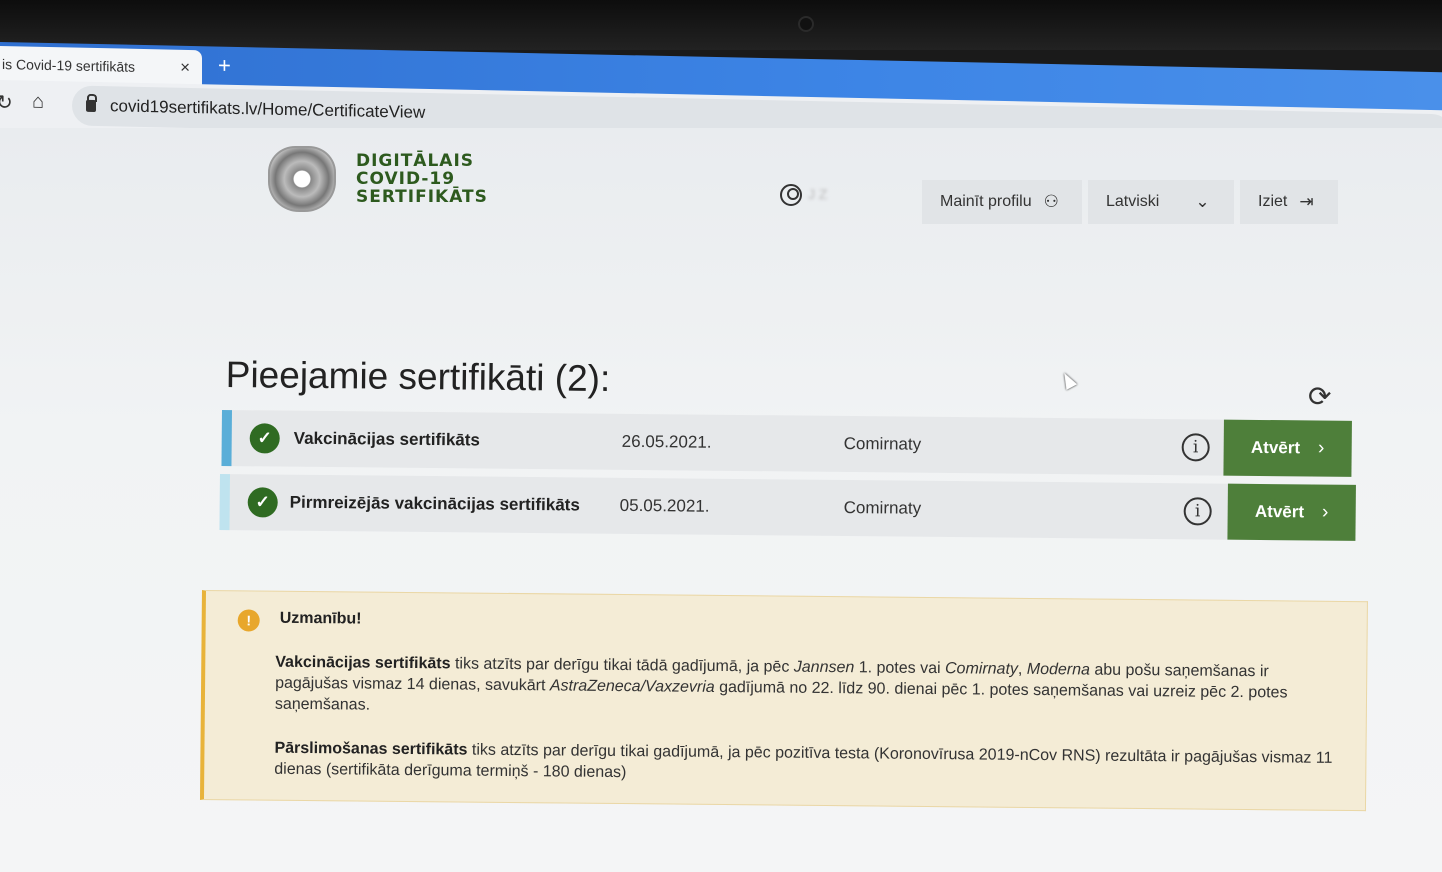 The height and width of the screenshot is (872, 1442). What do you see at coordinates (986, 201) in the screenshot?
I see `change-profile-label: Mainīt profilu` at bounding box center [986, 201].